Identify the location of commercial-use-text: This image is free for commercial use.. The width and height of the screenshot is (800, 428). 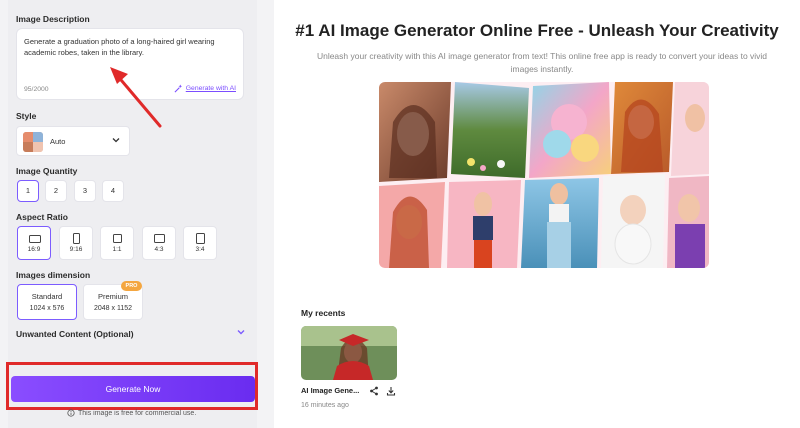
(137, 413).